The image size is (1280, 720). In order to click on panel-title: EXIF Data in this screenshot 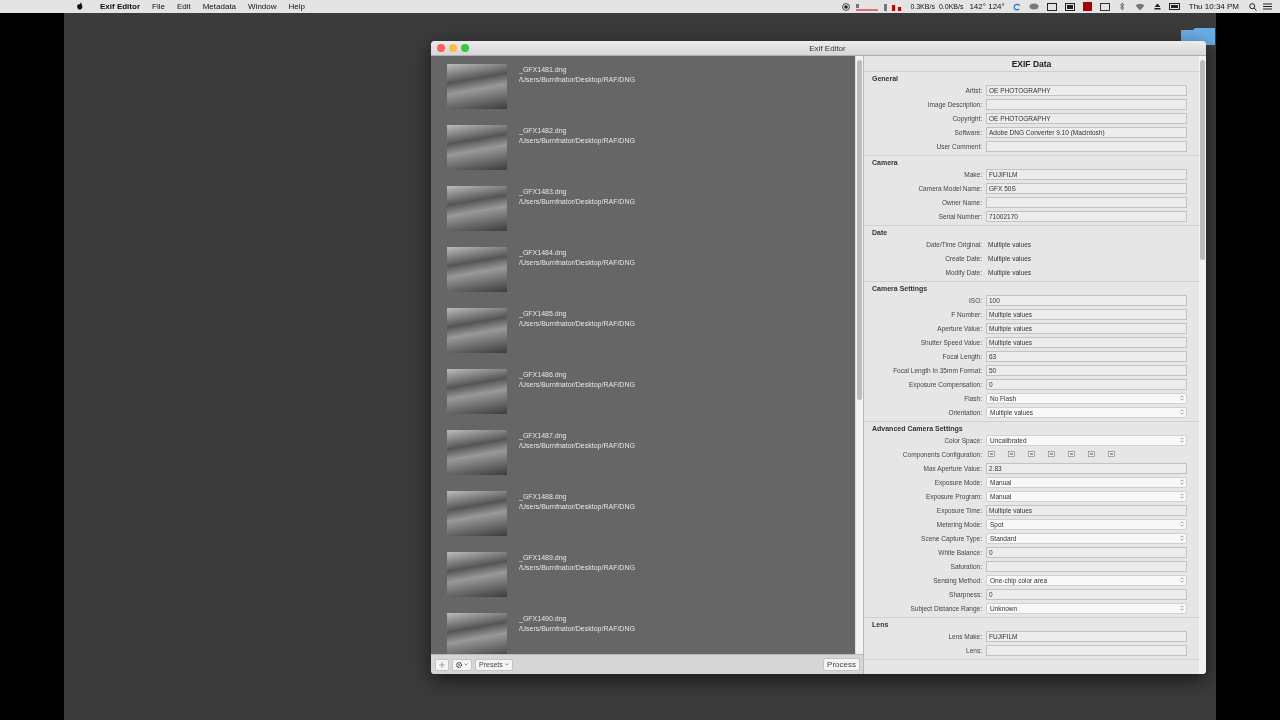, I will do `click(1031, 64)`.